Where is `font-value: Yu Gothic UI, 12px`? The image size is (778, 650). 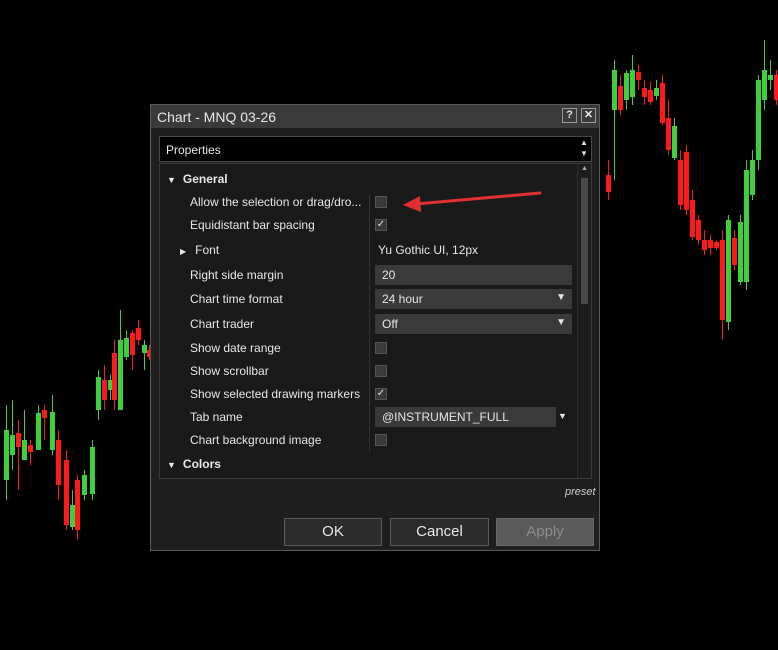
font-value: Yu Gothic UI, 12px is located at coordinates (428, 250).